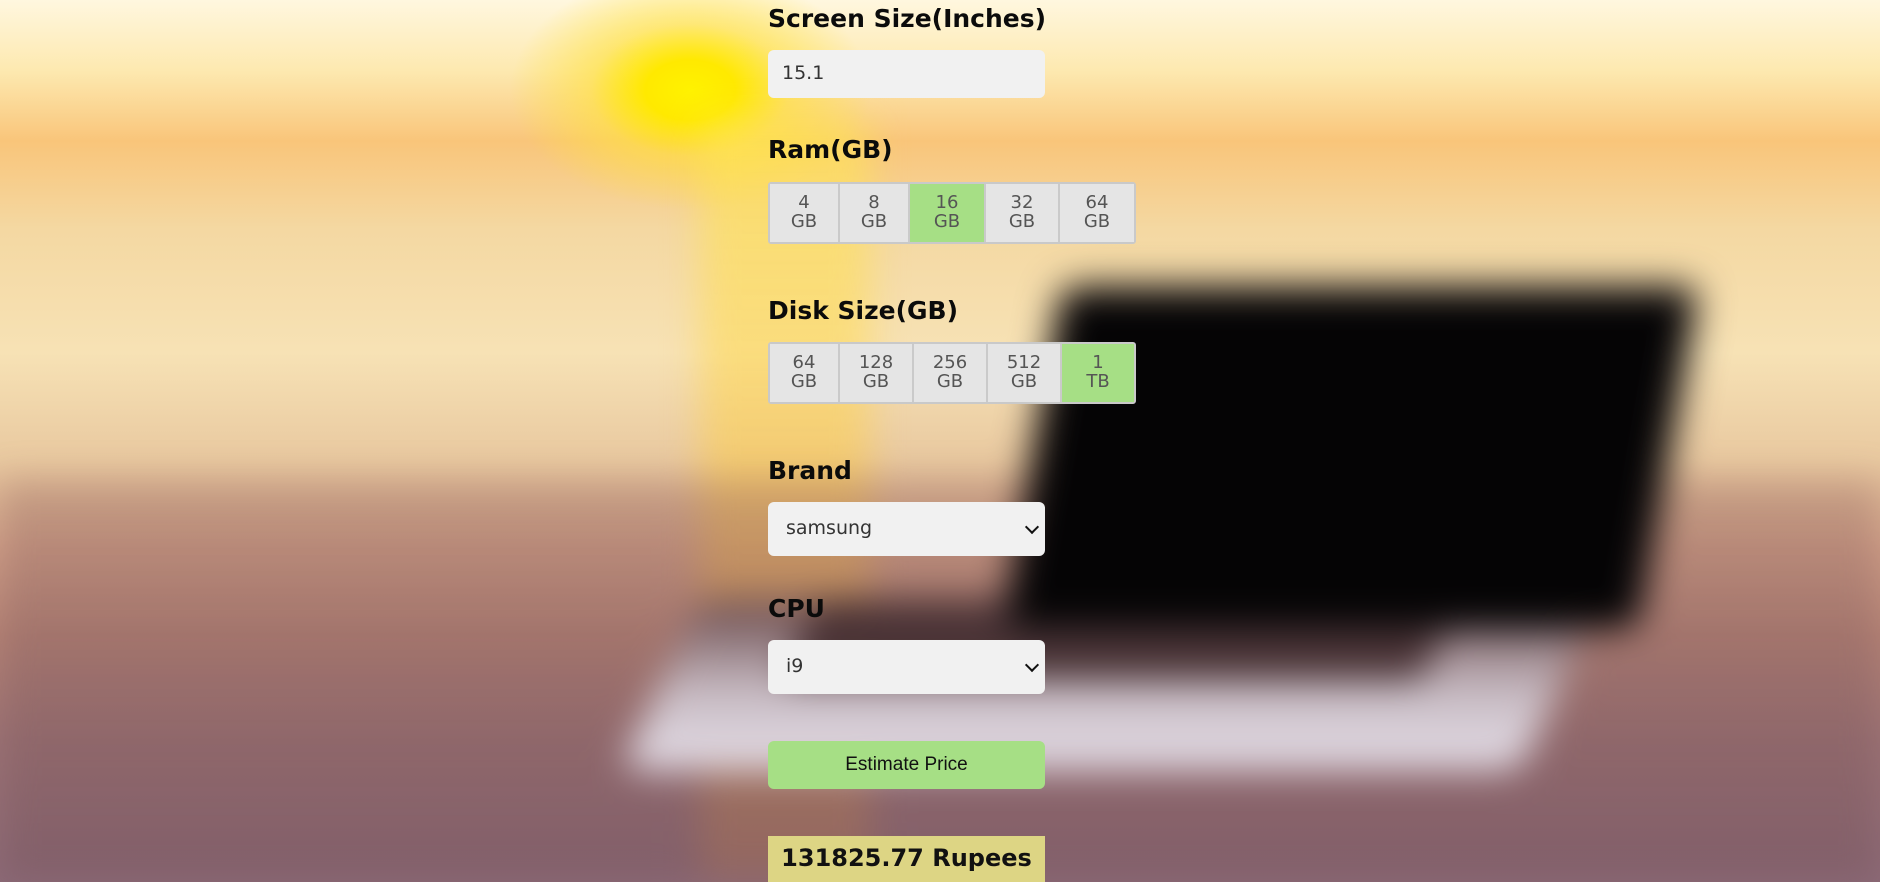  I want to click on disk-option-button: 64 GB, so click(805, 373).